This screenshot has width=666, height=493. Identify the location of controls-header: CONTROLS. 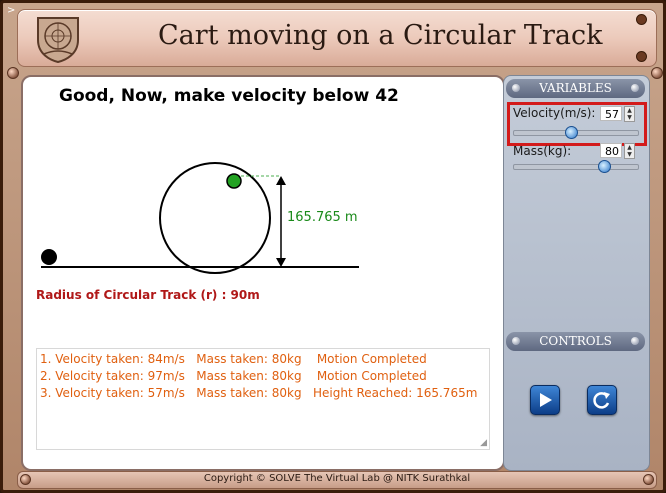
(575, 341).